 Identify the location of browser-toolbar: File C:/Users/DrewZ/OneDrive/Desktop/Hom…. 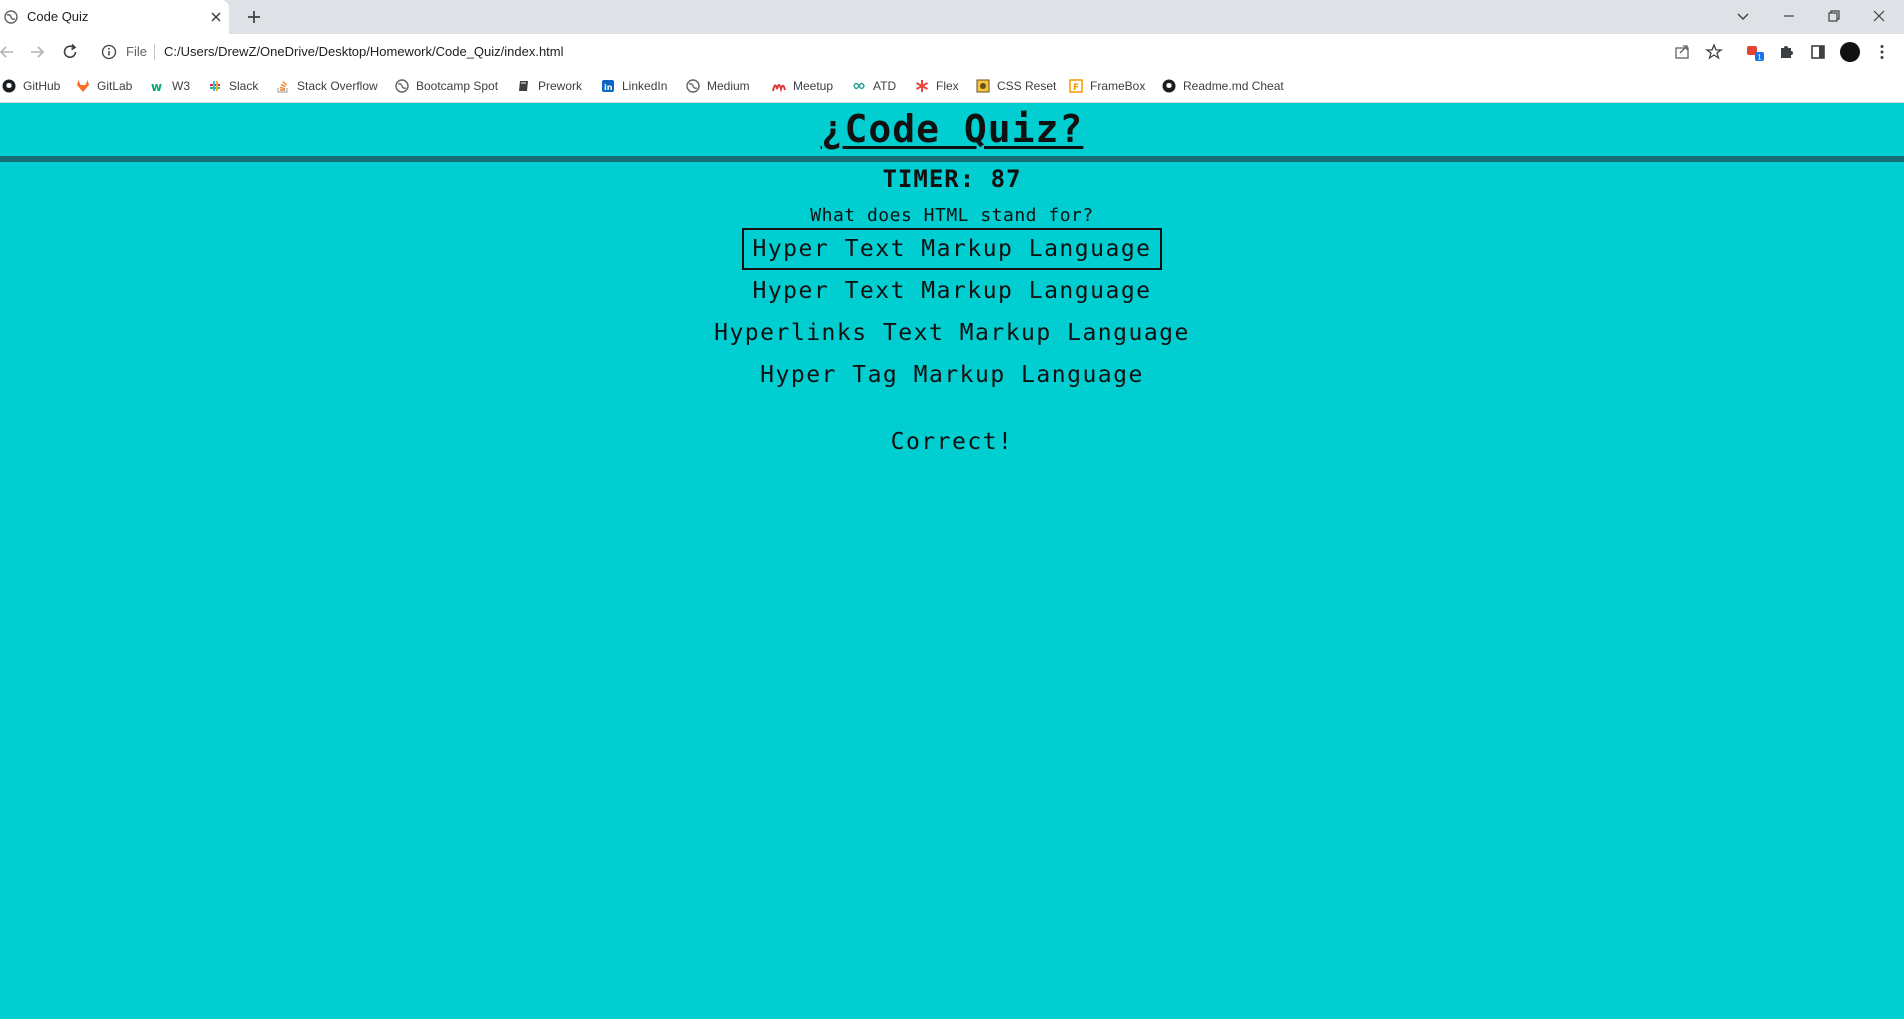
(952, 52).